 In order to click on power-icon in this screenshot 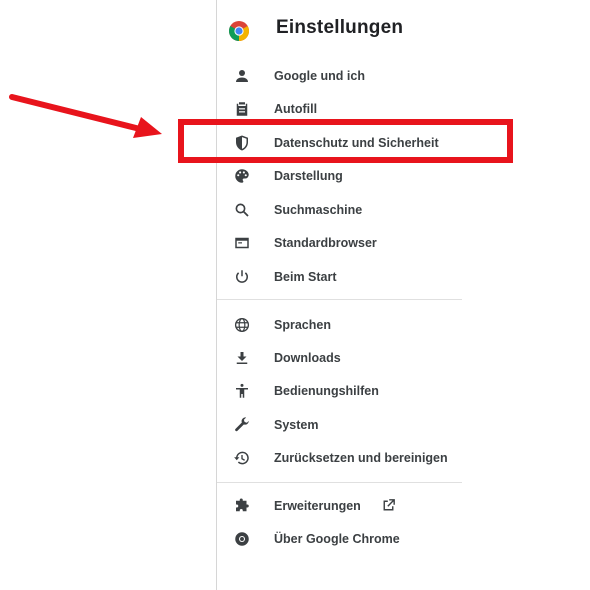, I will do `click(242, 277)`.